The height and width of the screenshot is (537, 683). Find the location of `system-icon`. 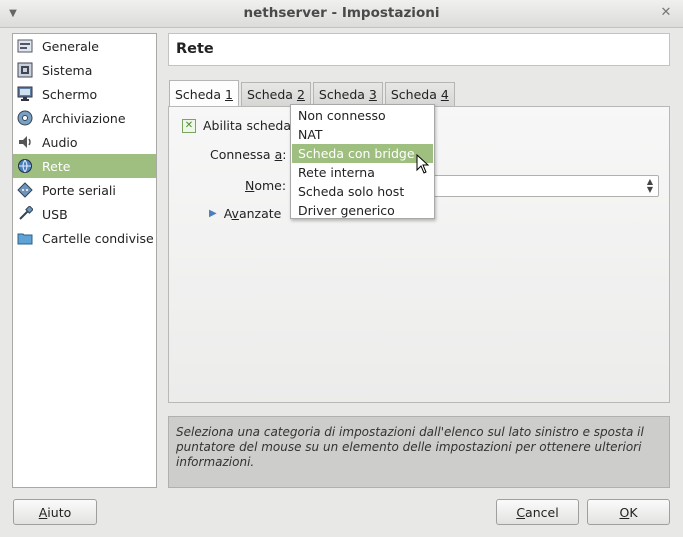

system-icon is located at coordinates (25, 70).